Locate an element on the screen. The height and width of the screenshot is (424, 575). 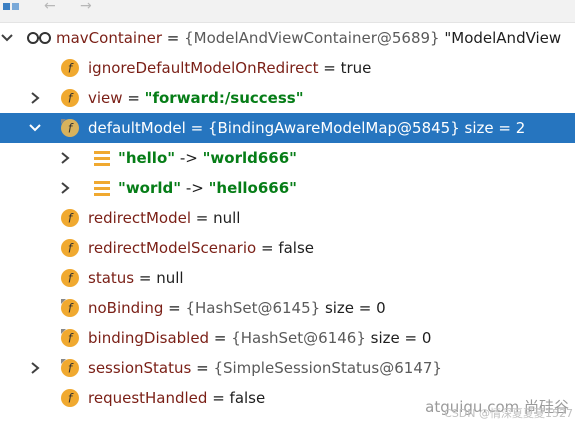
value-extra: "ModelAndView is located at coordinates (503, 38).